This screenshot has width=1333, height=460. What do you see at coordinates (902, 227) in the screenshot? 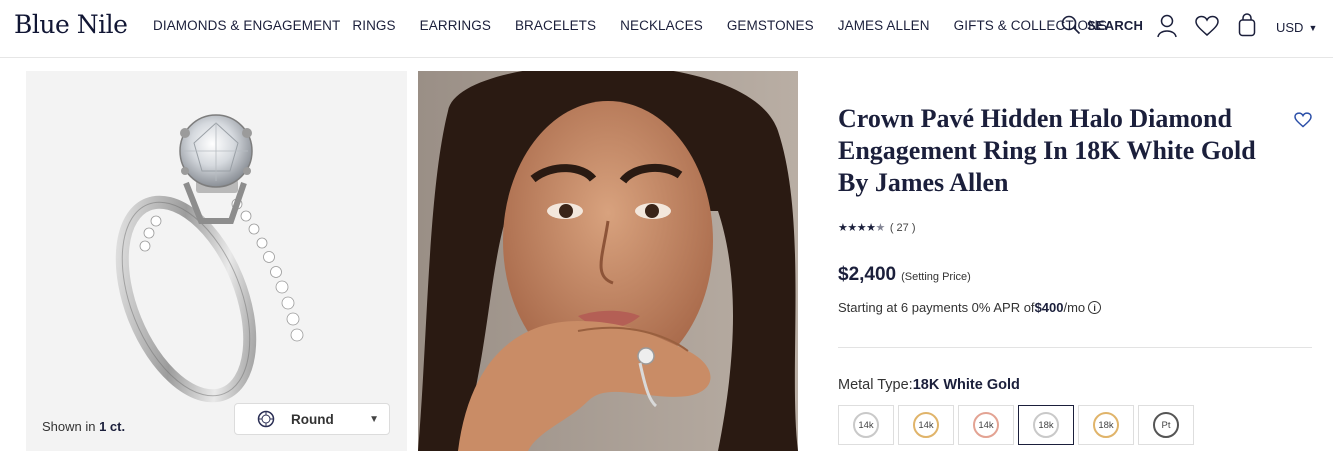
I see `review-count: ( 27 )` at bounding box center [902, 227].